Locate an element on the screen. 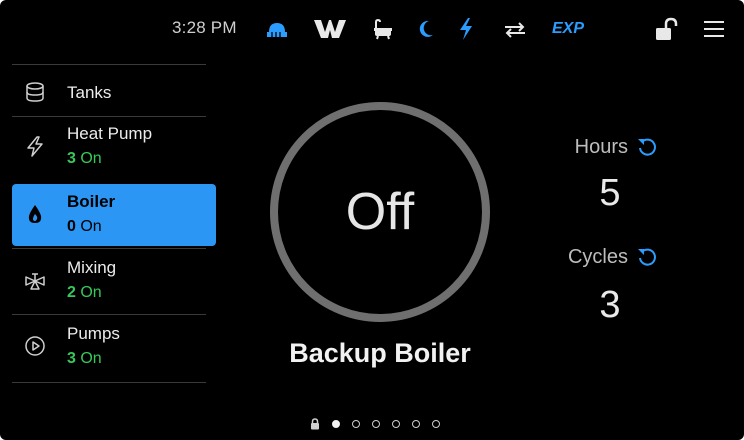 The width and height of the screenshot is (744, 440). on-count: 2 is located at coordinates (71, 292).